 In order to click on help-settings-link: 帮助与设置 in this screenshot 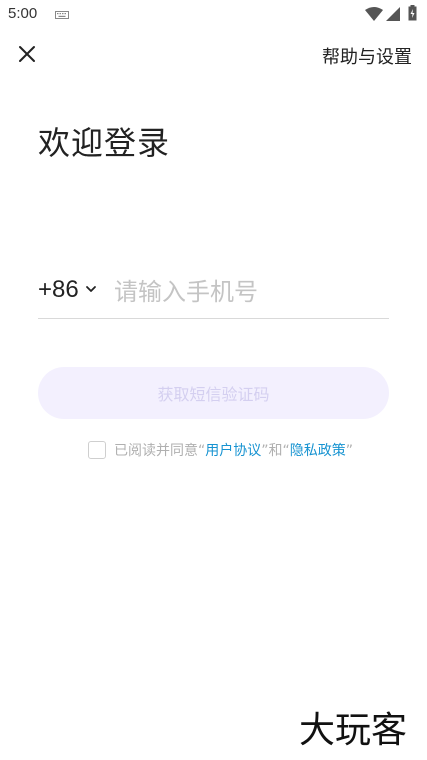, I will do `click(367, 56)`.